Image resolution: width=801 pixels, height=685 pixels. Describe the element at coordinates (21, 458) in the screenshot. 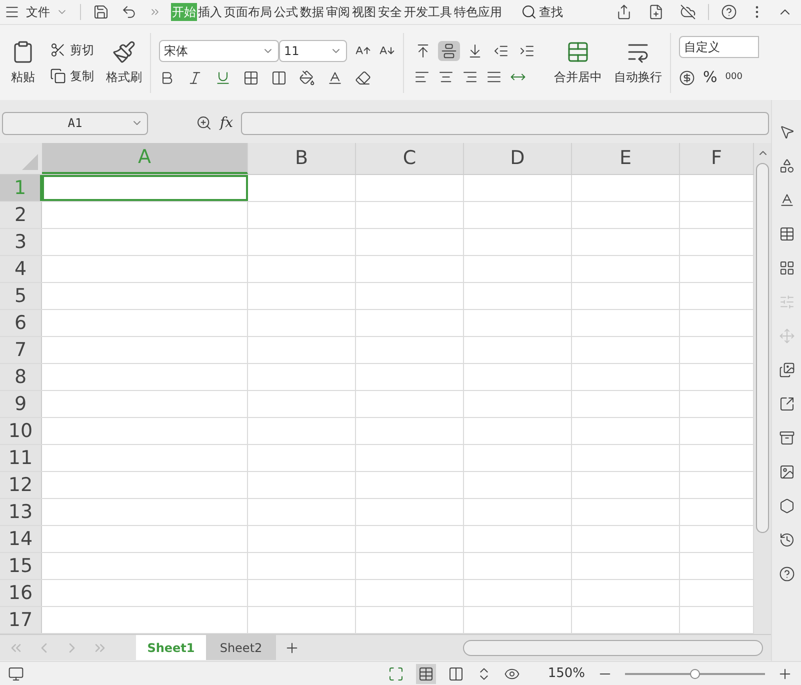

I see `row-header: 11` at that location.